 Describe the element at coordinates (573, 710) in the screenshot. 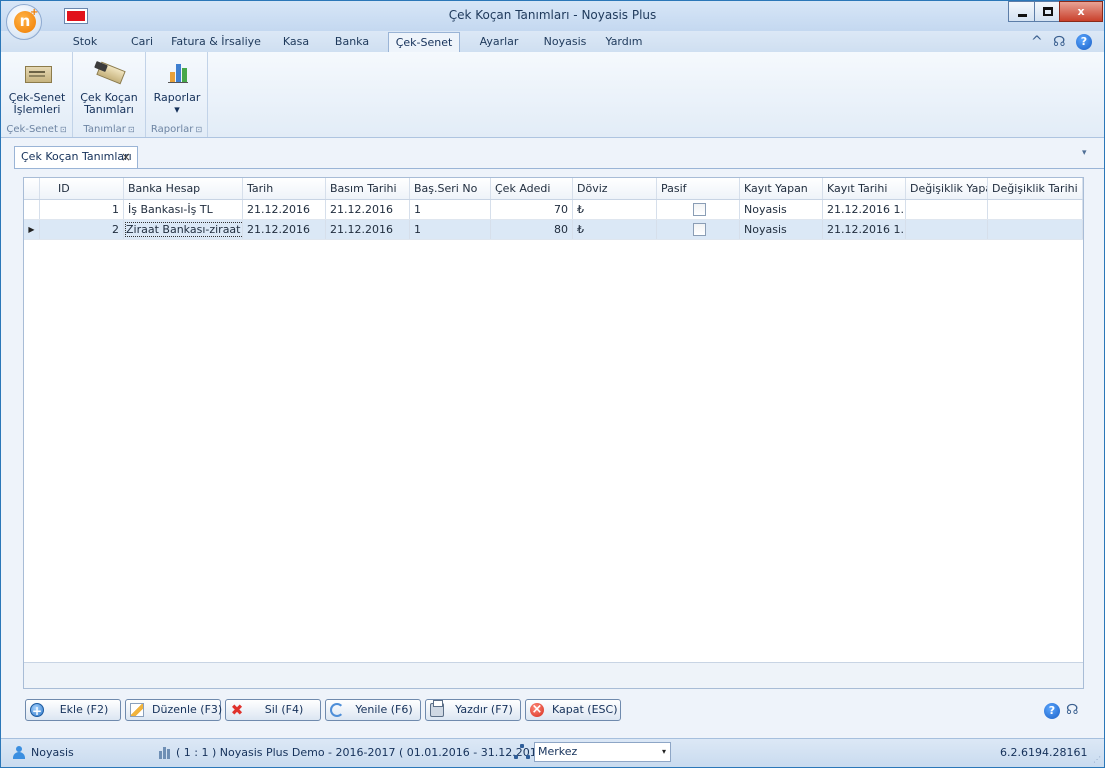

I see `kapat-button: Kapat (ESC)` at that location.